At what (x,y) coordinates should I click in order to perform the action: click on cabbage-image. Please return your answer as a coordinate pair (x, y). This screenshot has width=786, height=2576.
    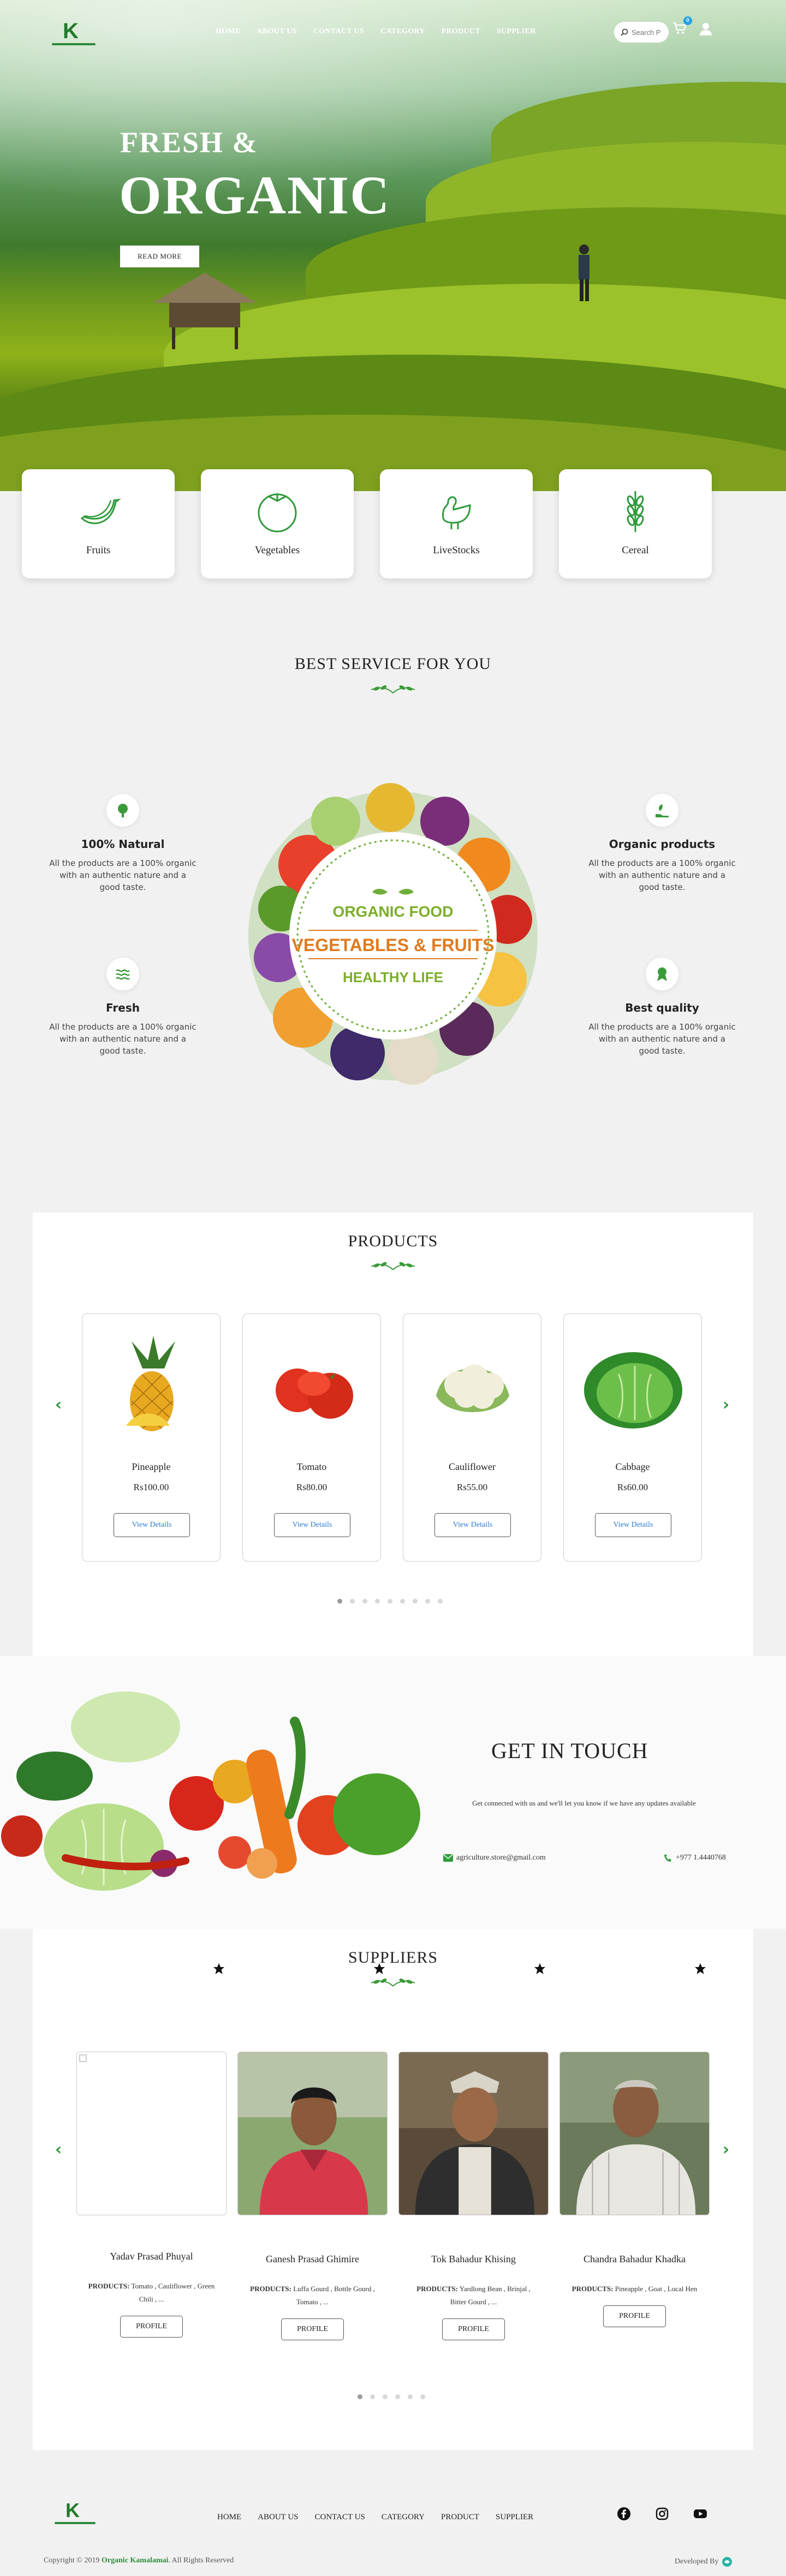
    Looking at the image, I should click on (633, 1390).